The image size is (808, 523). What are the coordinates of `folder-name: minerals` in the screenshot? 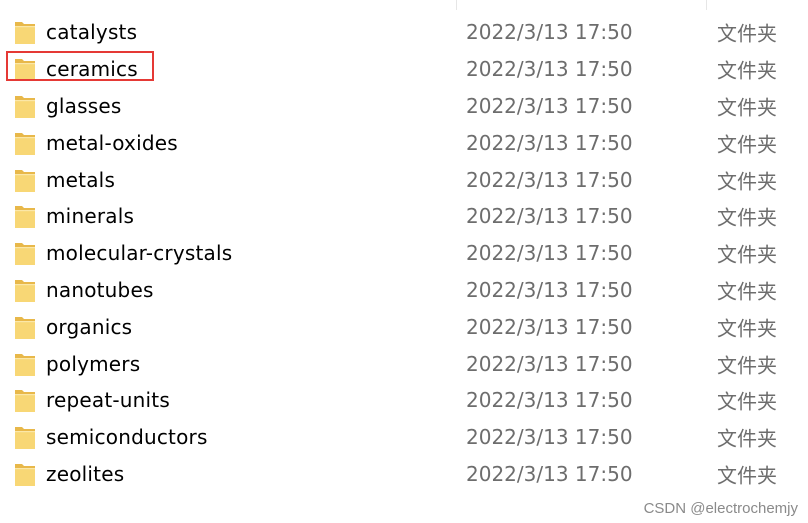 It's located at (90, 216).